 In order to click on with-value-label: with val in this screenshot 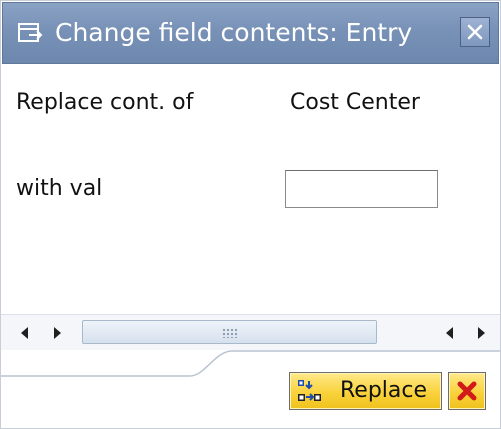, I will do `click(59, 188)`.